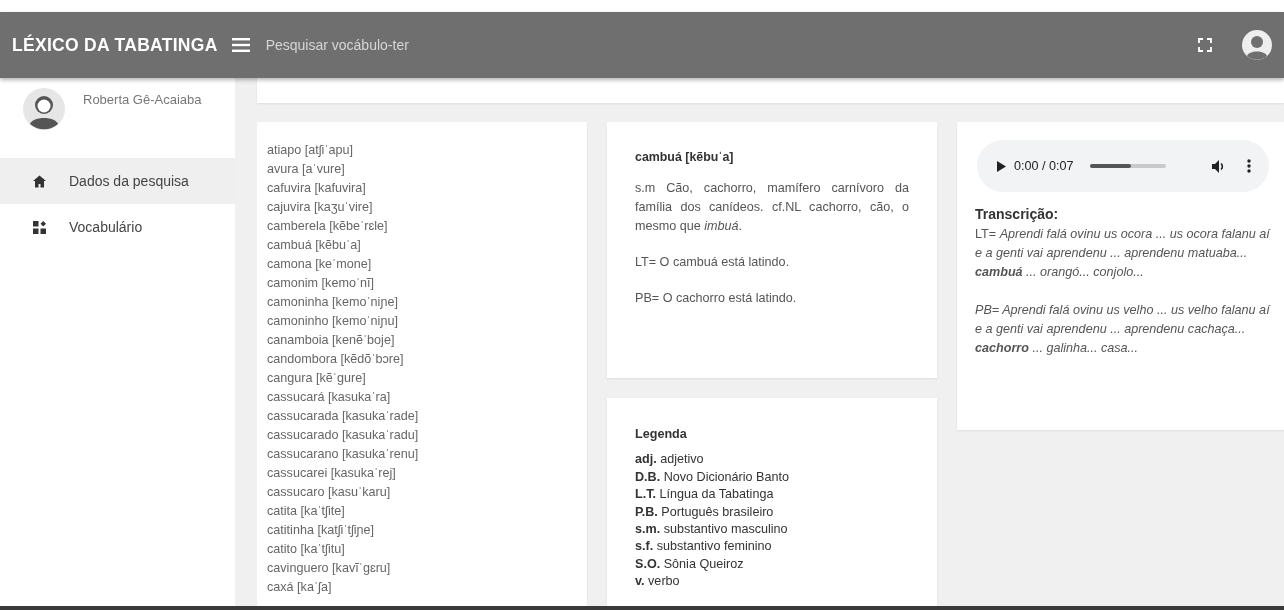 The width and height of the screenshot is (1284, 610). I want to click on time-display: 0:00 / 0:07, so click(1044, 166).